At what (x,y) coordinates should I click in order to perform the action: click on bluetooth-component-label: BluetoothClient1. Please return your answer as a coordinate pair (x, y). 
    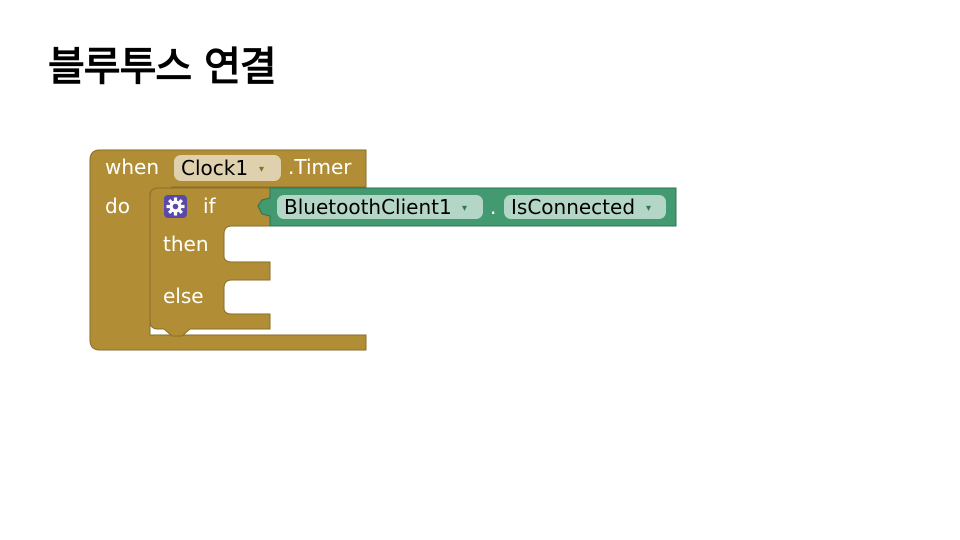
    Looking at the image, I should click on (368, 207).